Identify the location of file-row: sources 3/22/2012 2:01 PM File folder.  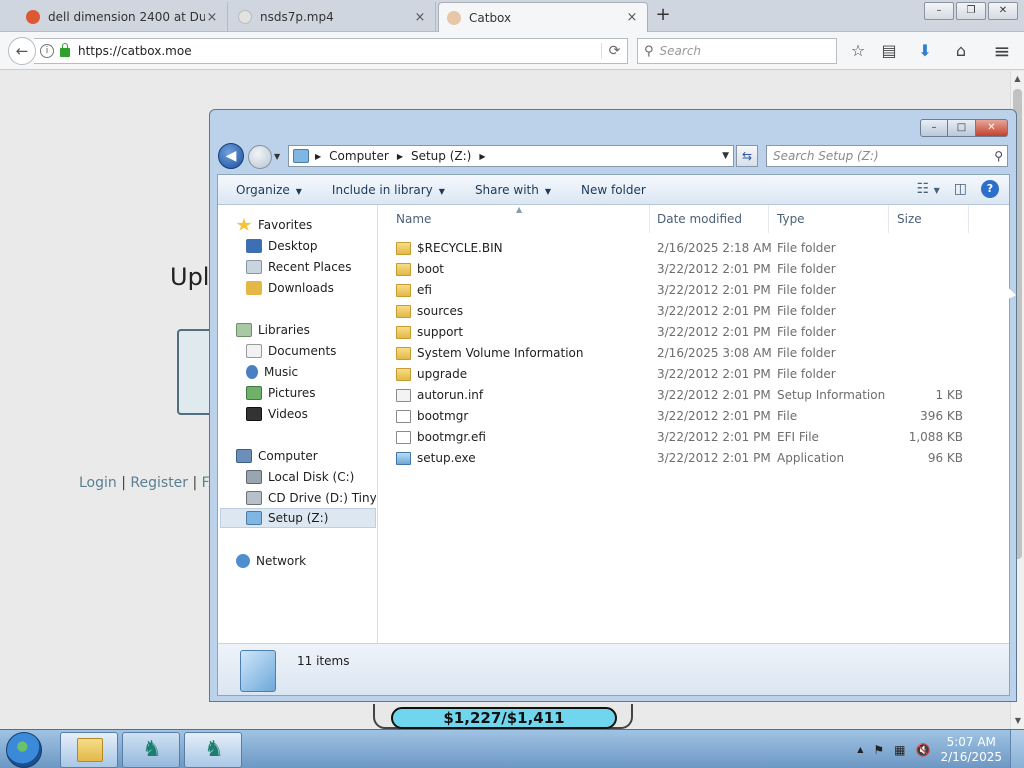
(693, 311).